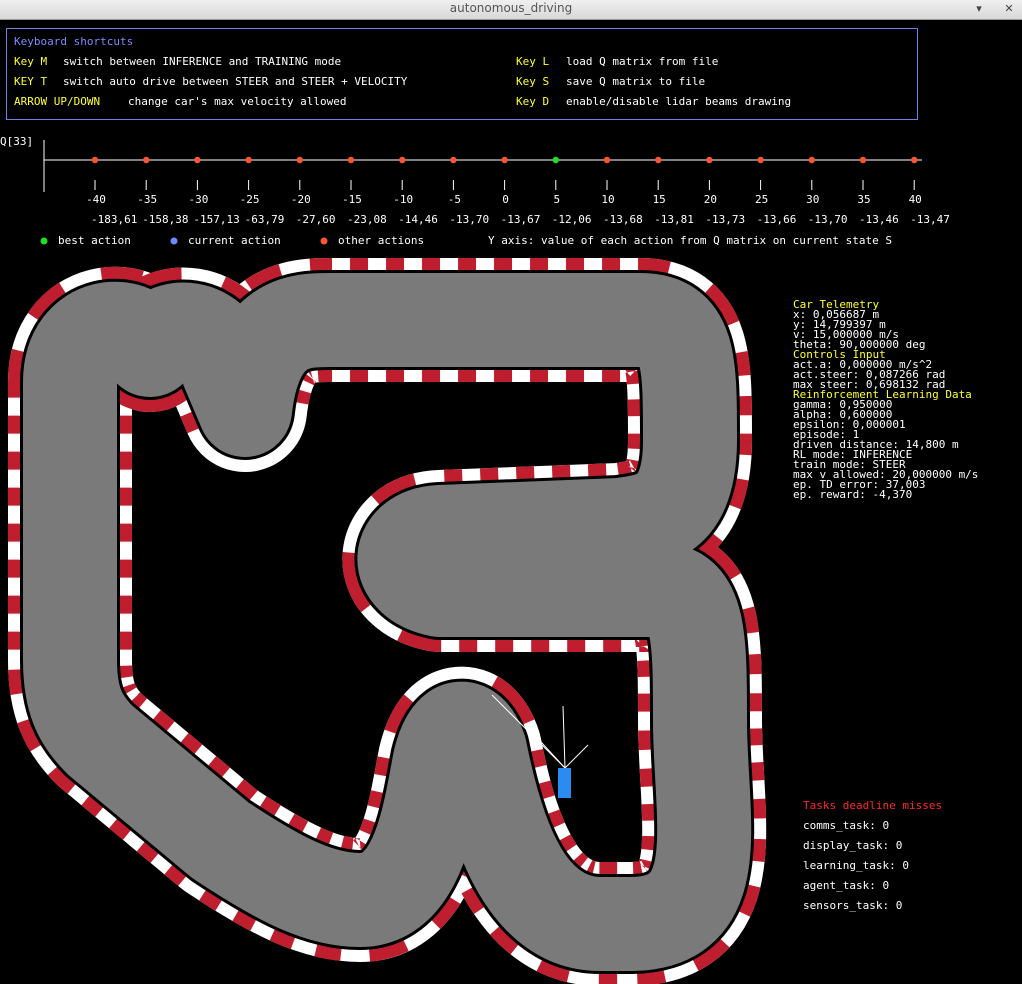 Image resolution: width=1022 pixels, height=984 pixels. I want to click on deadline-display: display_task: 0, so click(853, 845).